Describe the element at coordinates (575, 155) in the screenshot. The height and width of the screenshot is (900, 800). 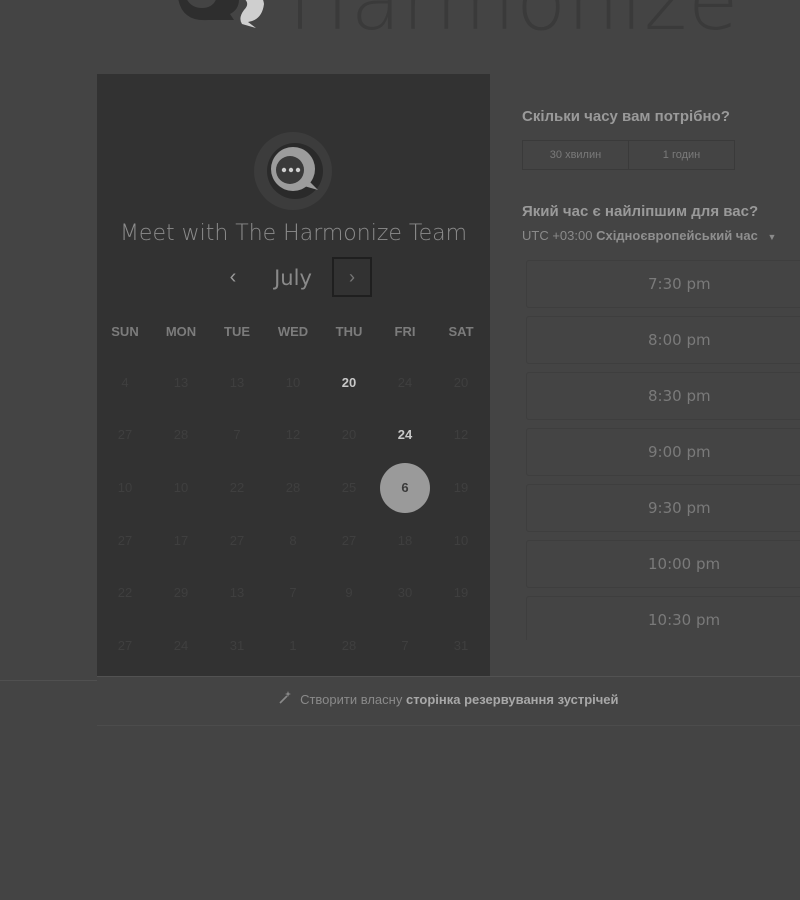
I see `duration-option-30-min: 30 хвилин` at that location.